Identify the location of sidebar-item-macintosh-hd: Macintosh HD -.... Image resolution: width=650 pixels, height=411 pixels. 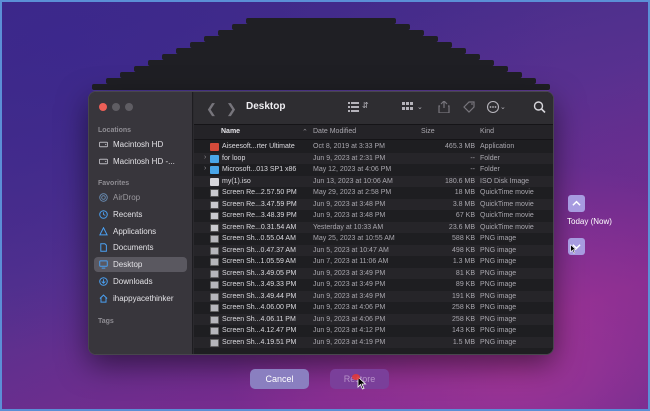
(140, 161).